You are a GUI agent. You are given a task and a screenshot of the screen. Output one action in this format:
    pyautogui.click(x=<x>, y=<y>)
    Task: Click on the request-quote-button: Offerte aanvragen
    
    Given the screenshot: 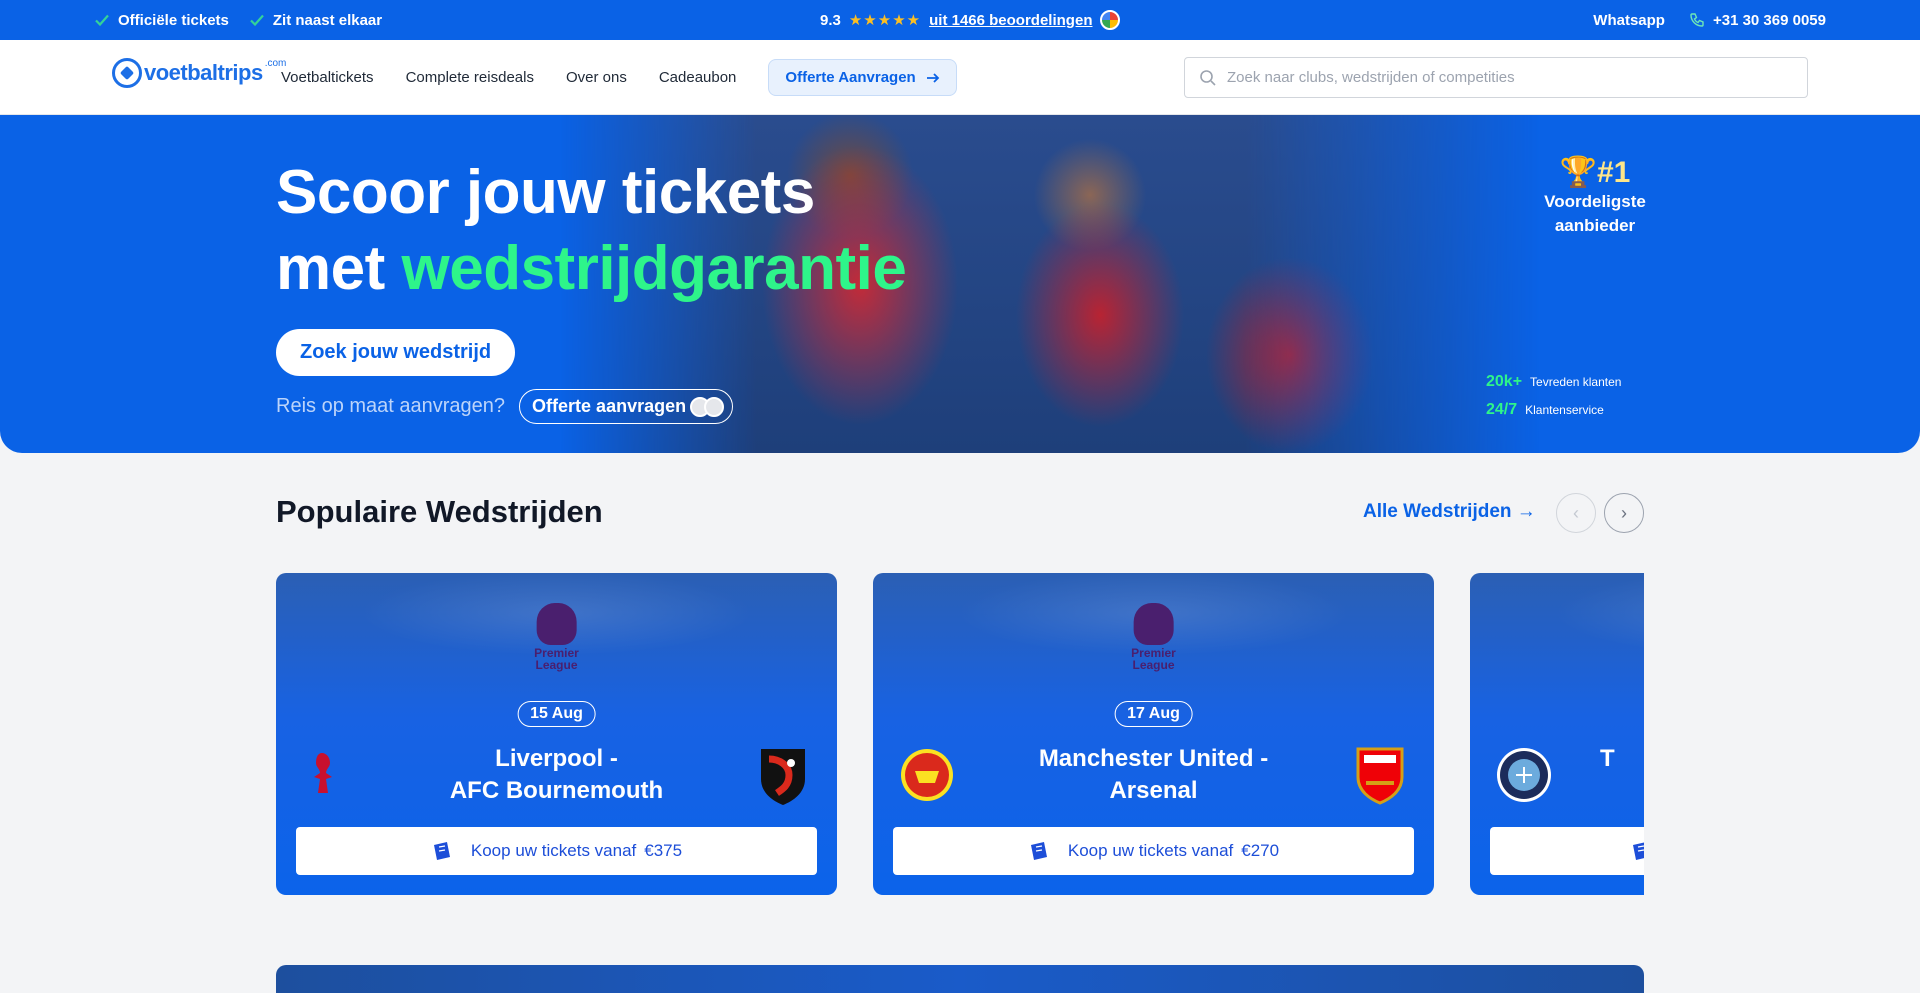 What is the action you would take?
    pyautogui.click(x=626, y=406)
    